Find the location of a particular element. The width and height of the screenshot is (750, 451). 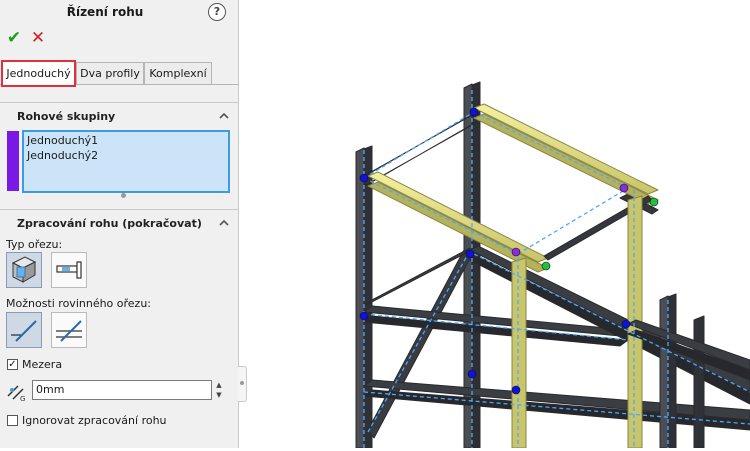

gap-dimension-icon: G is located at coordinates (17, 392).